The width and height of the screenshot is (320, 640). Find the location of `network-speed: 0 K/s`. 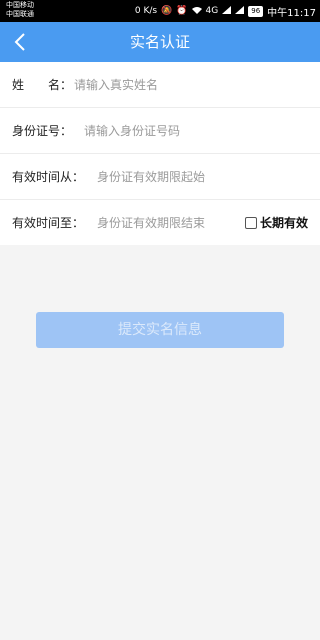

network-speed: 0 K/s is located at coordinates (146, 11).